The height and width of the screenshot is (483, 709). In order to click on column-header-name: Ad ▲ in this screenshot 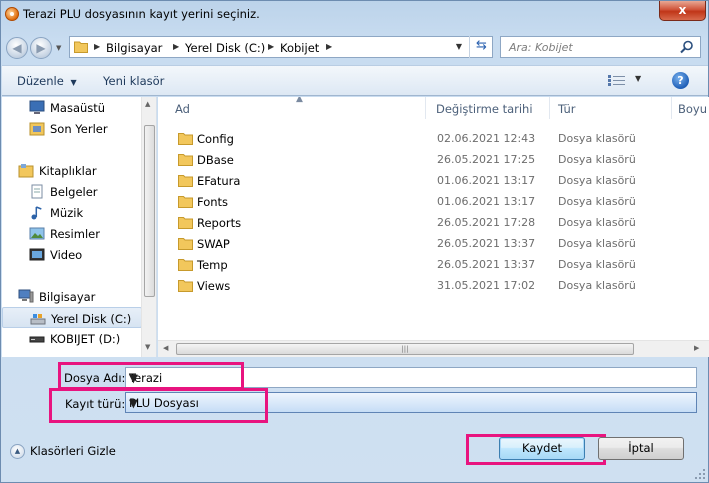, I will do `click(292, 108)`.